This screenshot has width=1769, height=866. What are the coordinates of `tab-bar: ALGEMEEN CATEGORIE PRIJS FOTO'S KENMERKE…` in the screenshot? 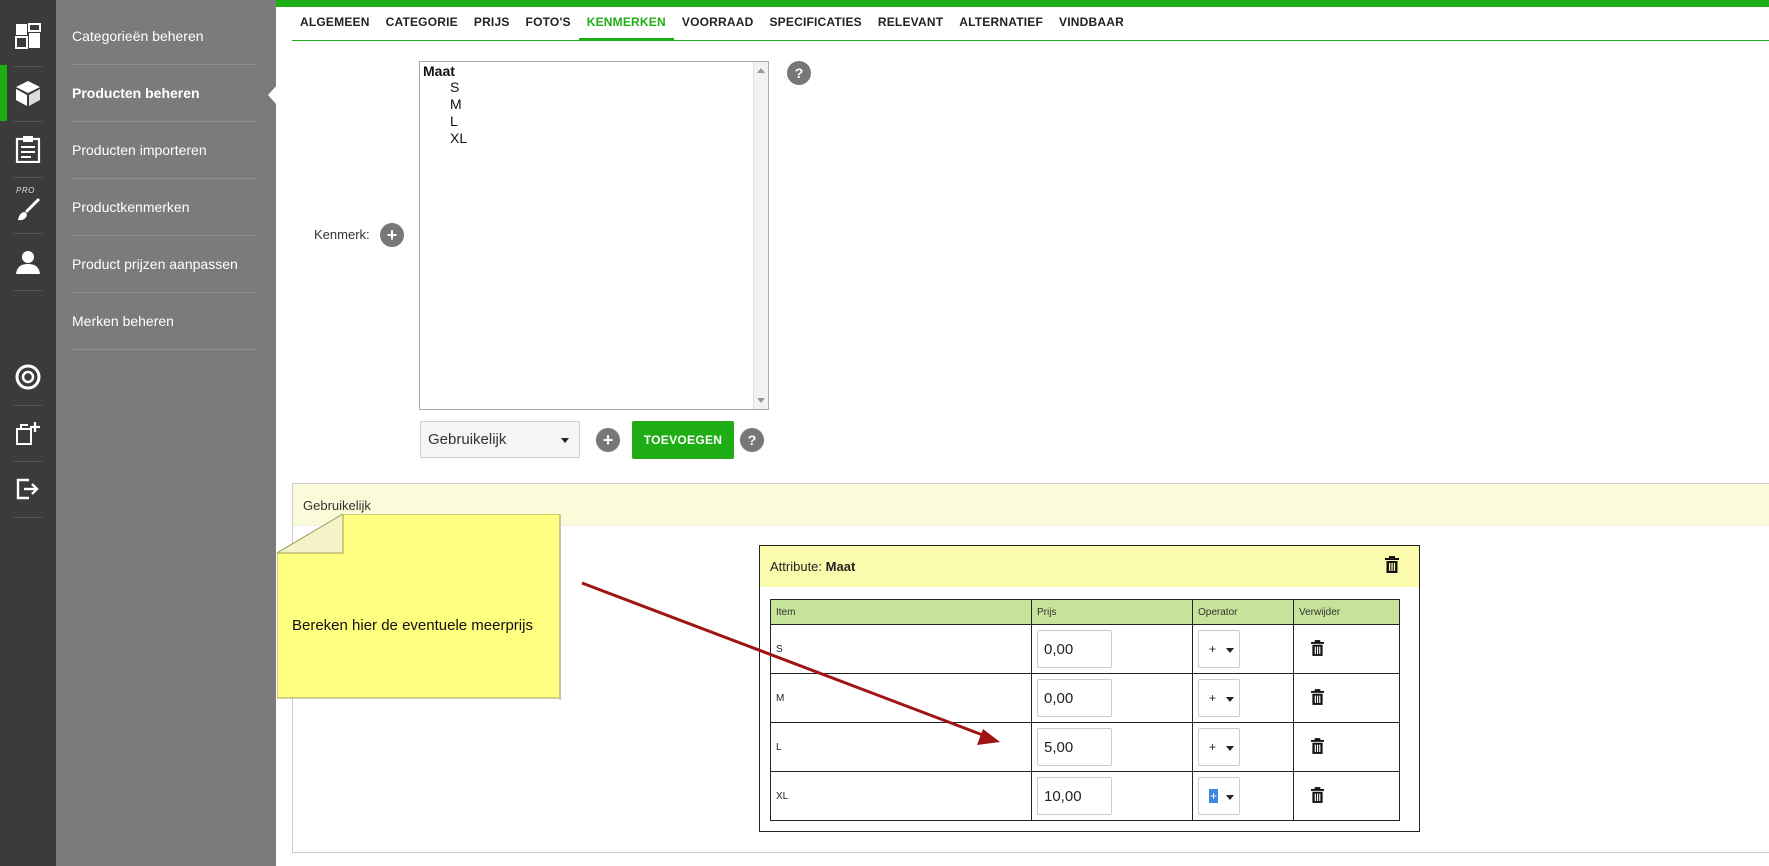 It's located at (1030, 26).